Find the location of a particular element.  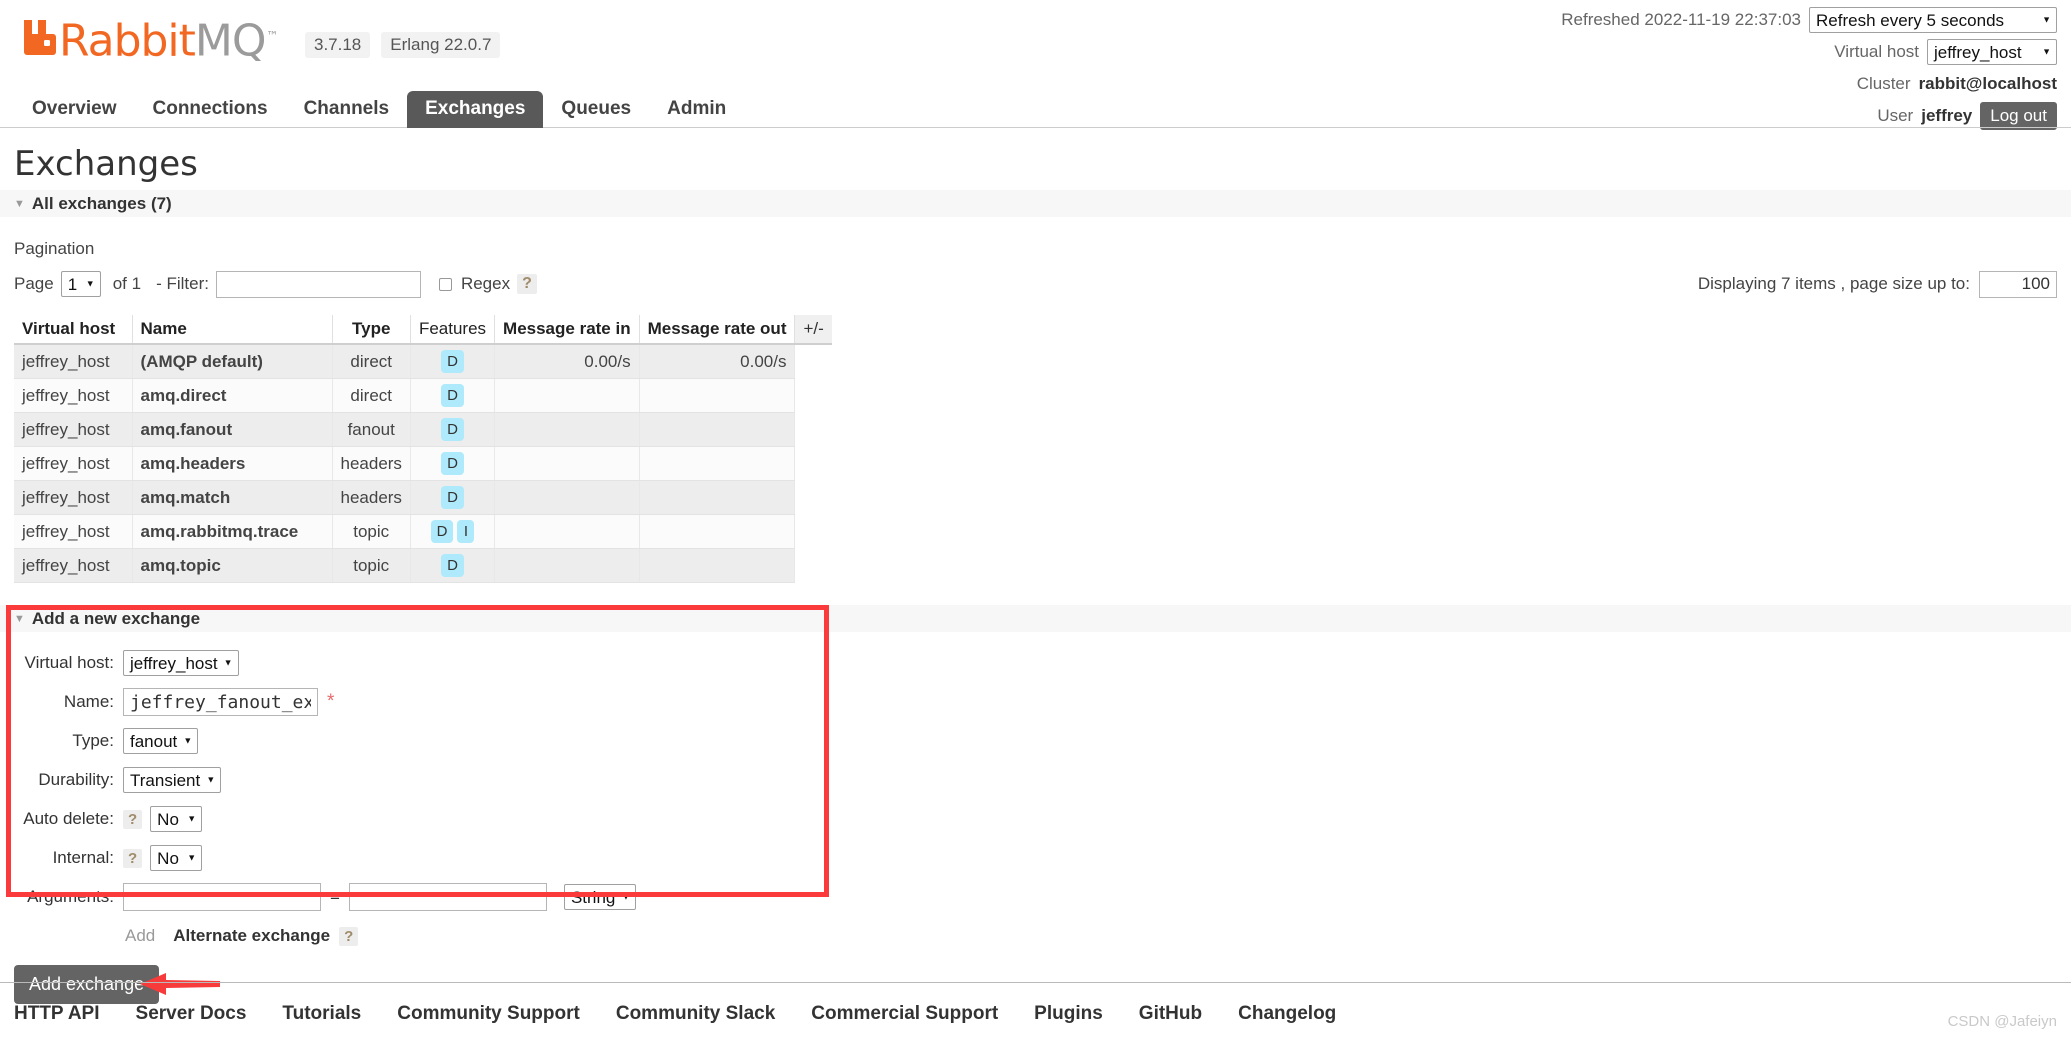

tab-connections: Connections is located at coordinates (210, 109).